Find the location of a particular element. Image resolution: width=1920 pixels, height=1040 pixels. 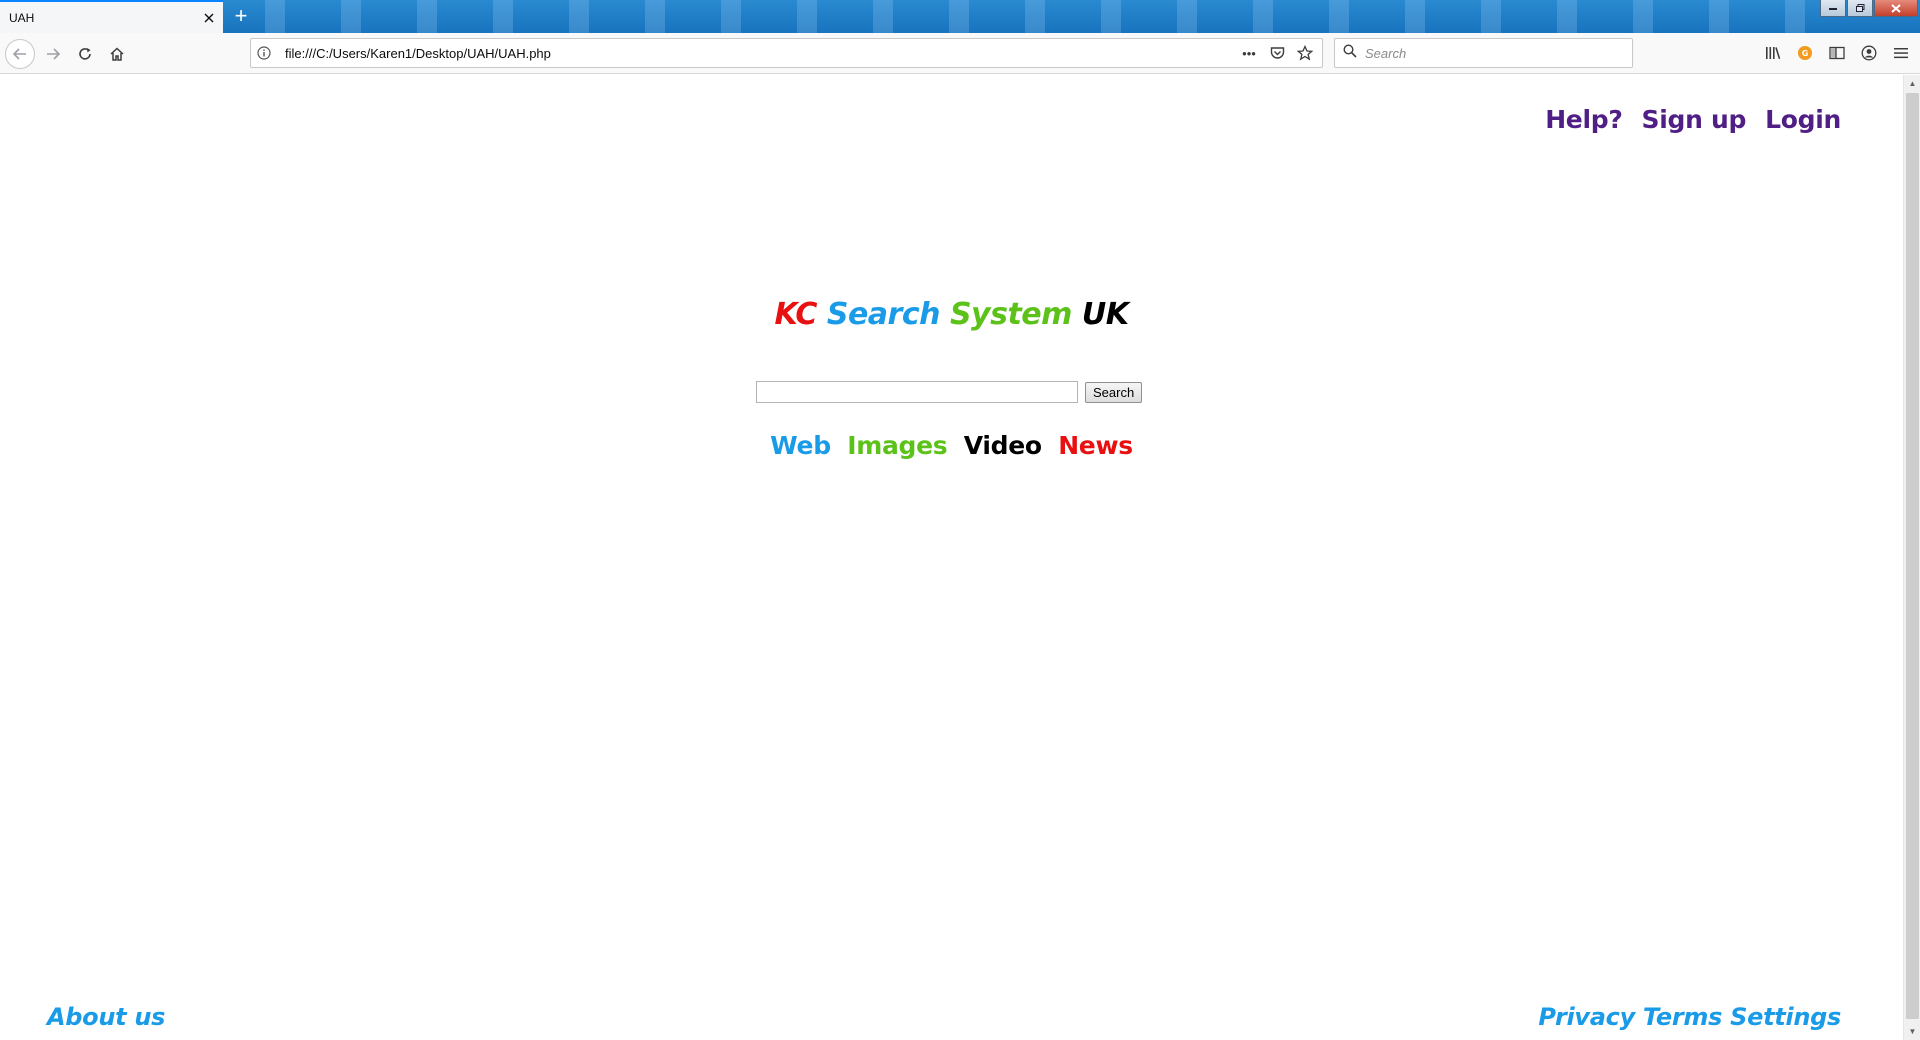

about-us-link: About us is located at coordinates (106, 1017).